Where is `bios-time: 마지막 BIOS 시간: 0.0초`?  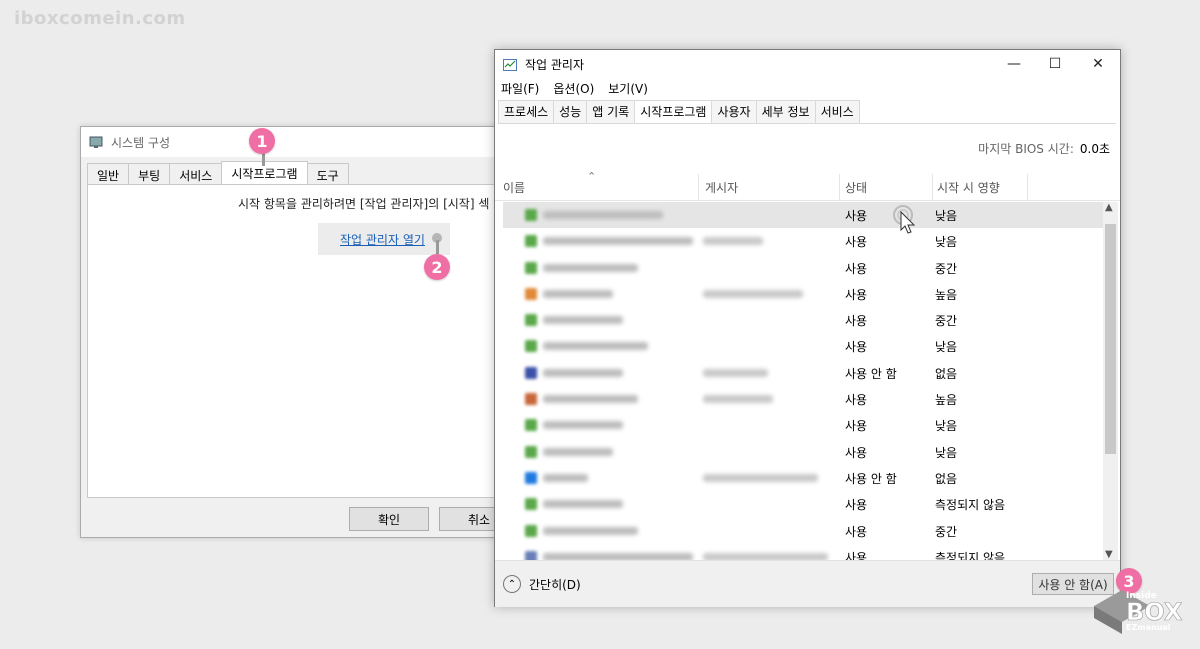
bios-time: 마지막 BIOS 시간: 0.0초 is located at coordinates (1044, 148).